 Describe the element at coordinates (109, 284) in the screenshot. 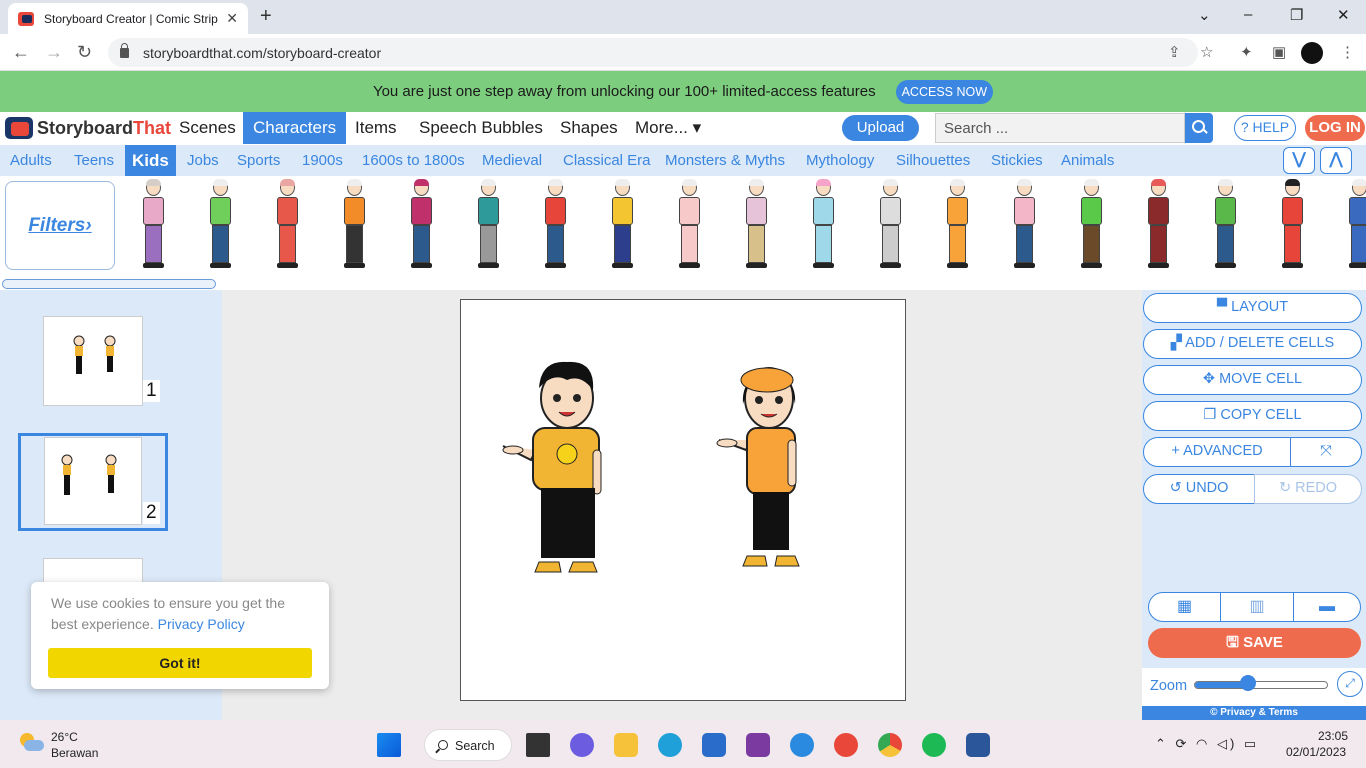

I see `library-scrollbar` at that location.